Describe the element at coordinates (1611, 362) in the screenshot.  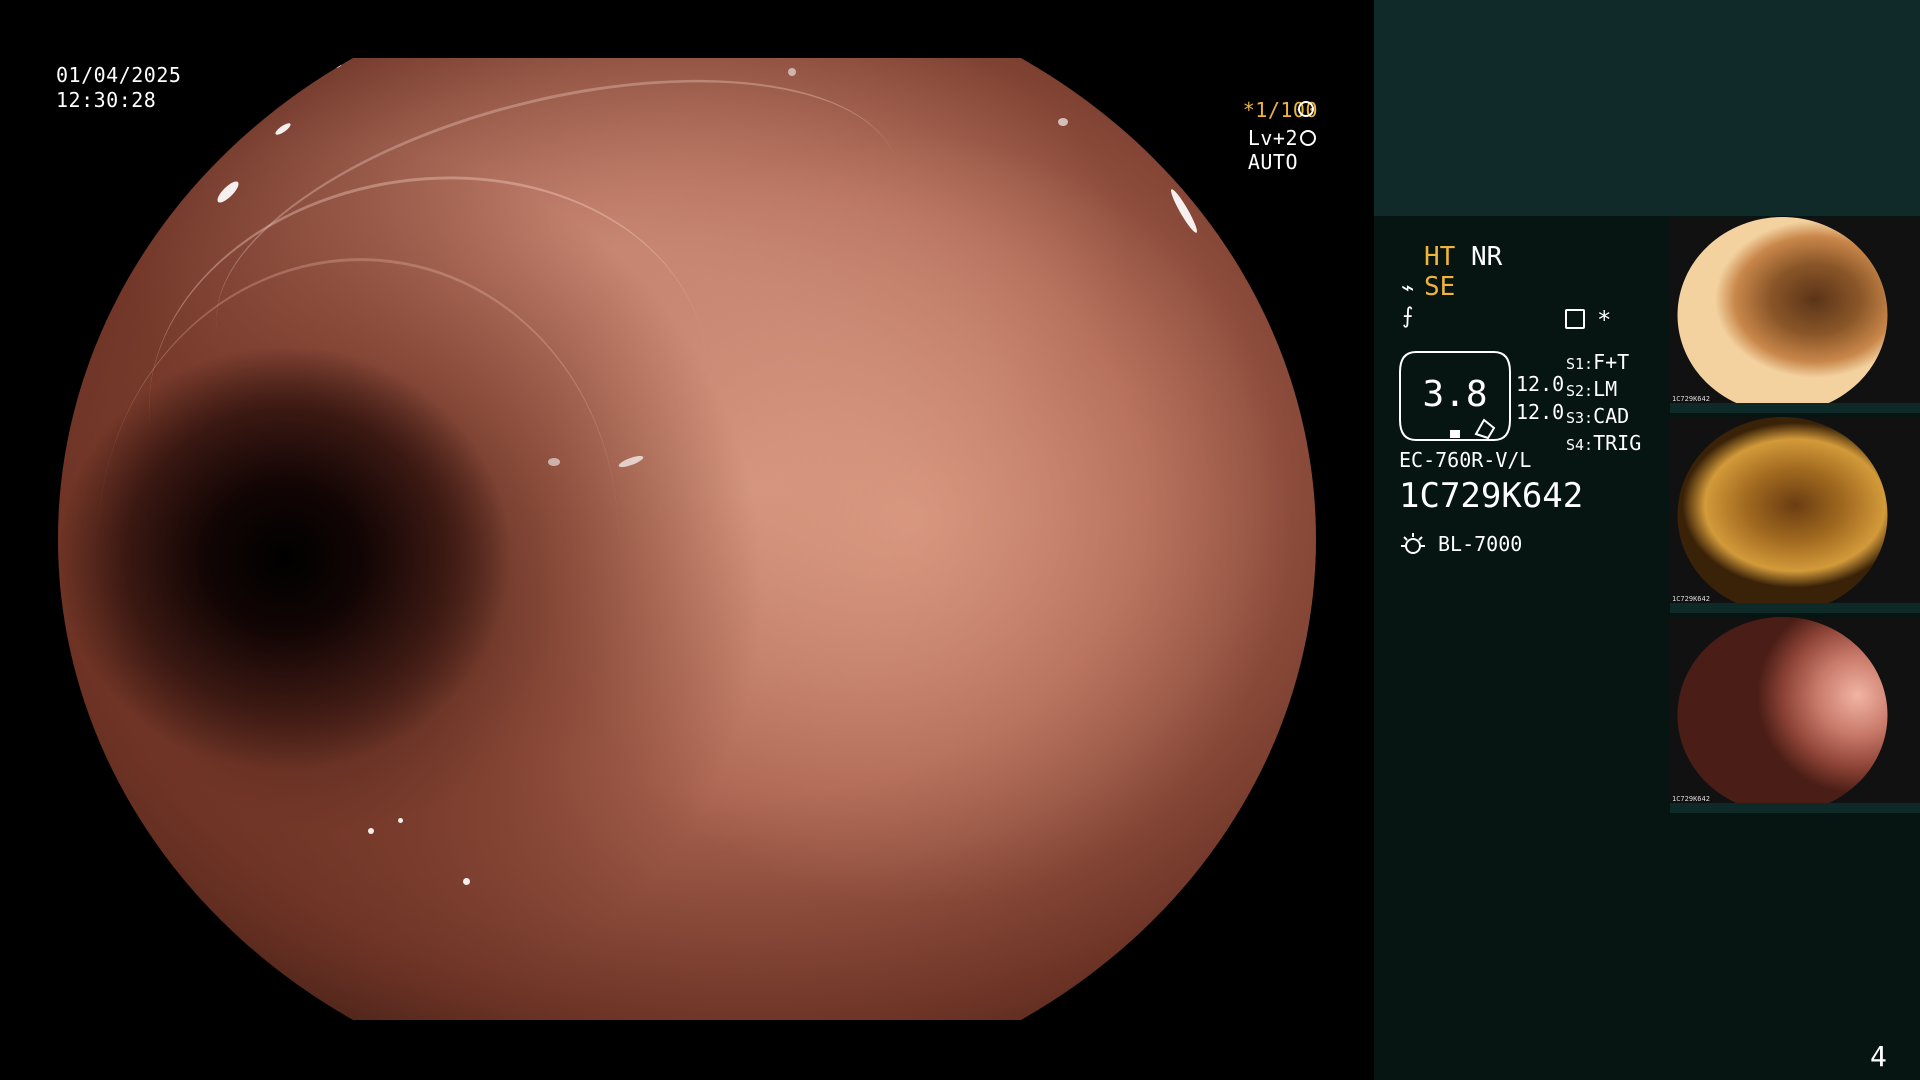
I see `switch-s1-value: F+T` at that location.